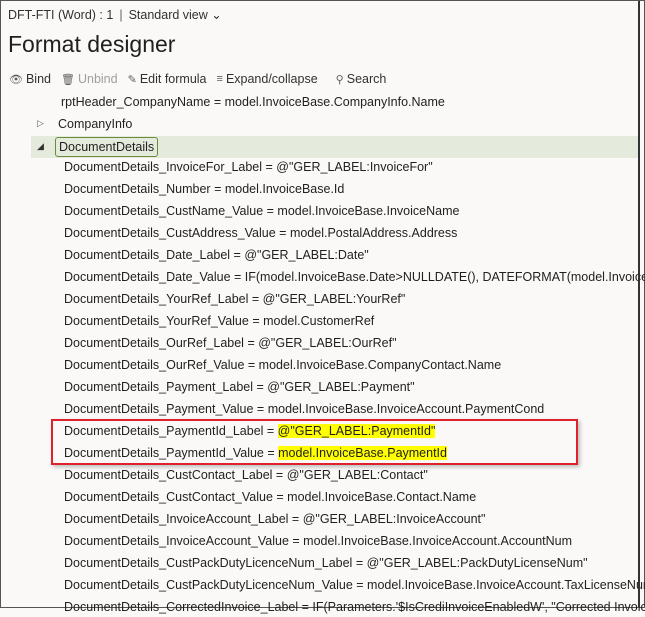 The width and height of the screenshot is (645, 617). Describe the element at coordinates (173, 79) in the screenshot. I see `toolbar-label: Edit formula` at that location.